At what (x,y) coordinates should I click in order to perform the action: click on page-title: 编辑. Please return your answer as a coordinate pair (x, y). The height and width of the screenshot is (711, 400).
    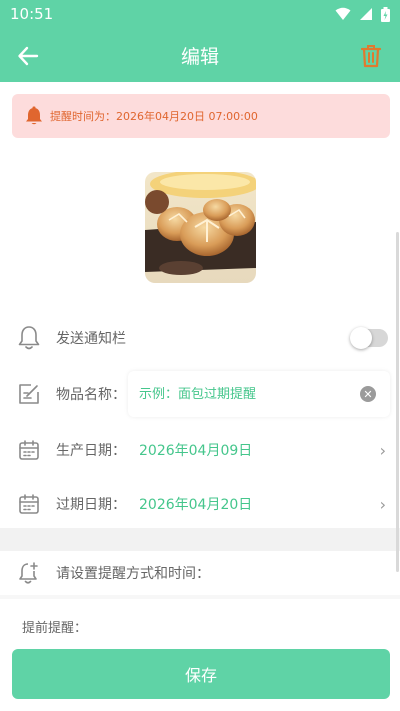
    Looking at the image, I should click on (199, 56).